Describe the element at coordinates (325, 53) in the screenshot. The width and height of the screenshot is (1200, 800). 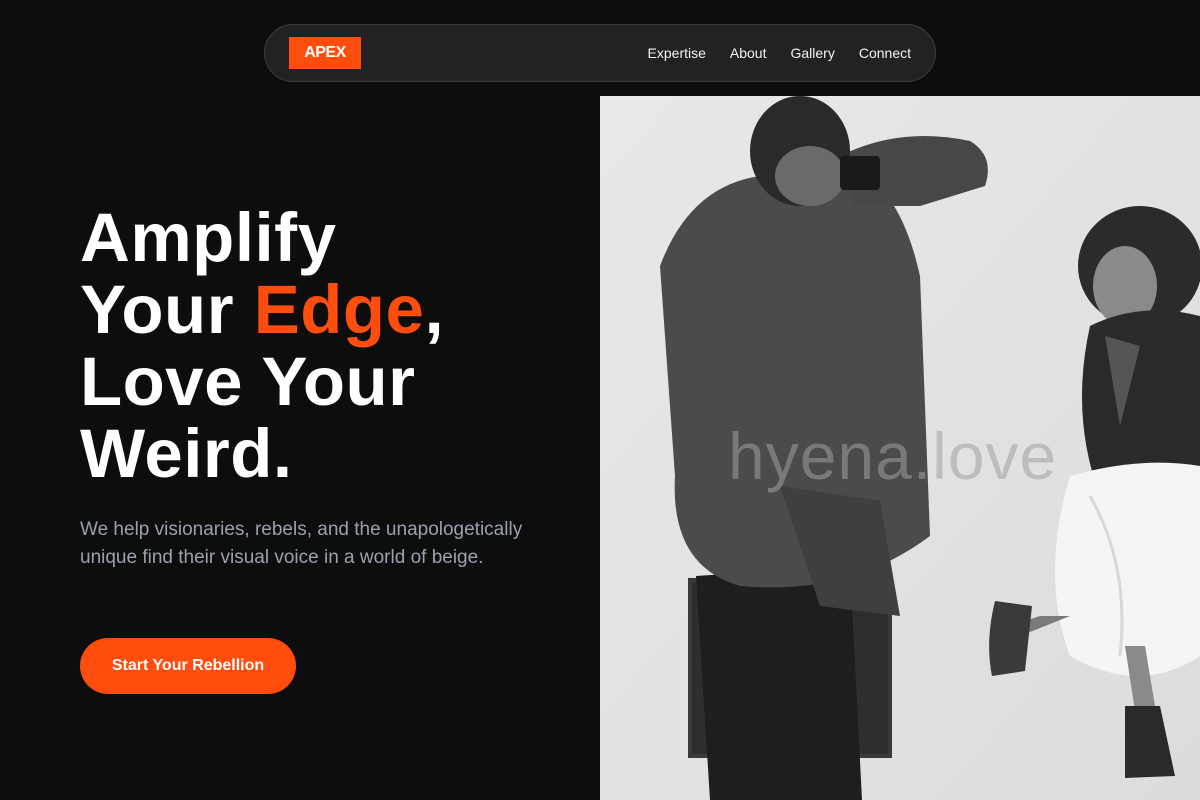
I see `brand-logo: APEX` at that location.